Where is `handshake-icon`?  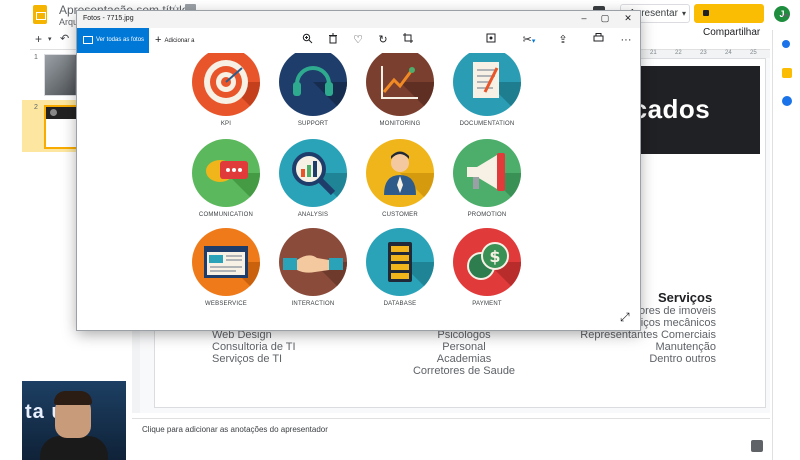
handshake-icon is located at coordinates (313, 262).